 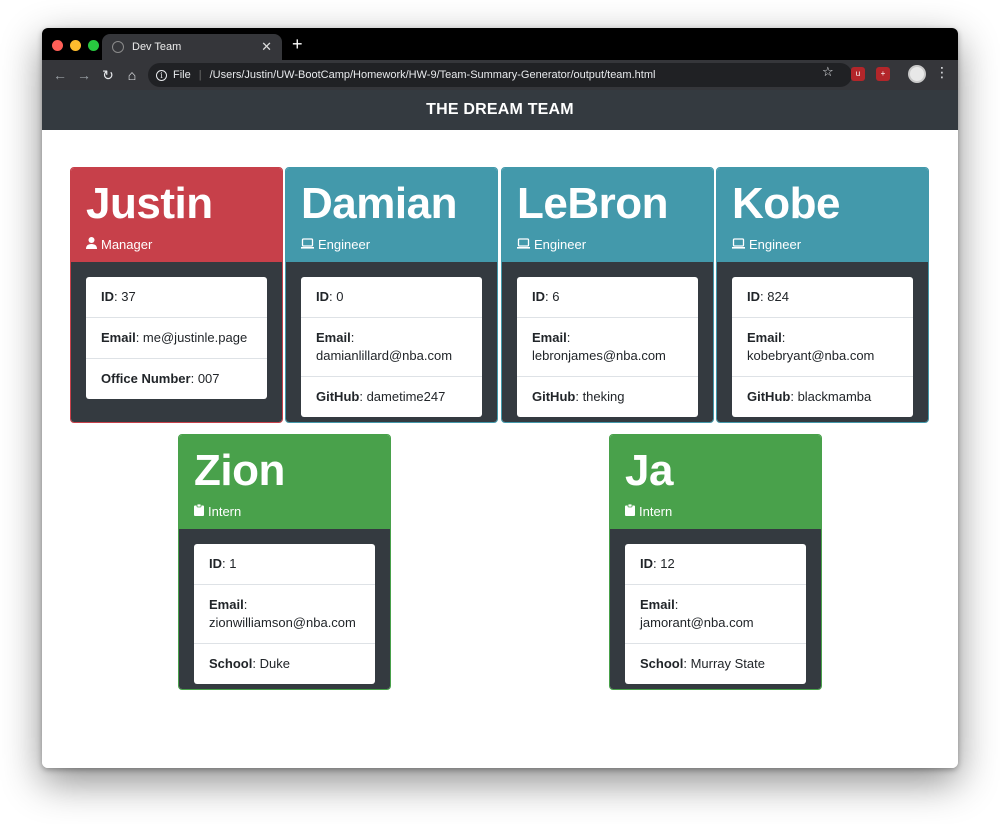 I want to click on id-value: 1, so click(x=233, y=563).